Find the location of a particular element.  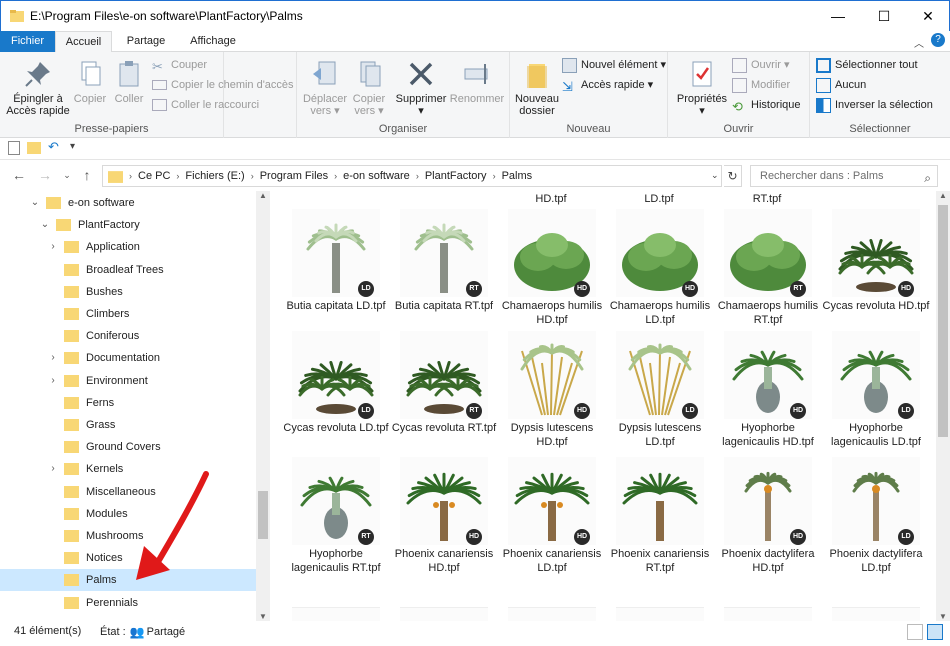

up-arrow-icon: ↑ is located at coordinates (87, 175).